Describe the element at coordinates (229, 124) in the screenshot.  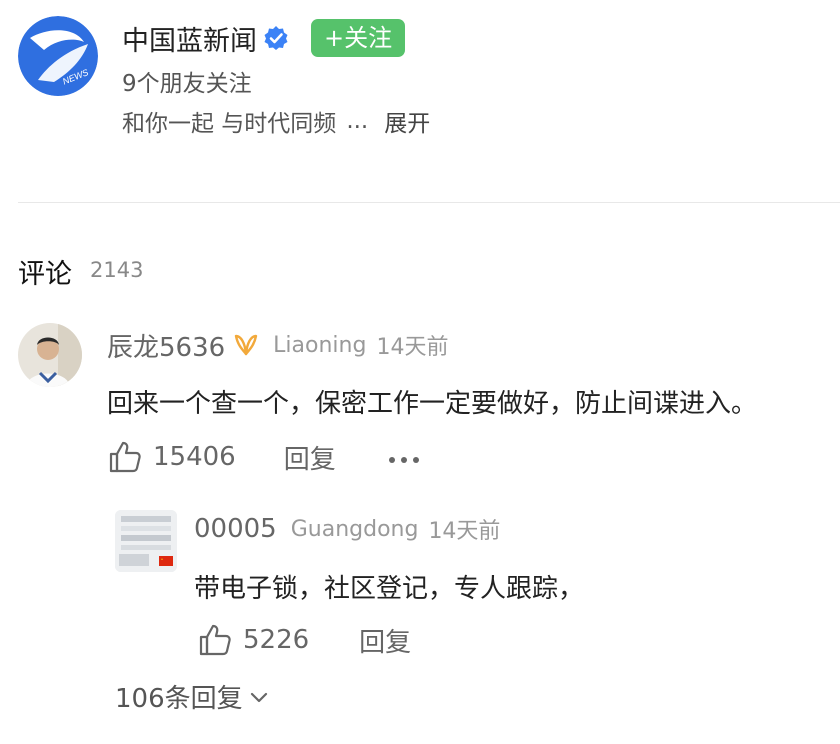
I see `publisher-description: 和你一起 与时代同频` at that location.